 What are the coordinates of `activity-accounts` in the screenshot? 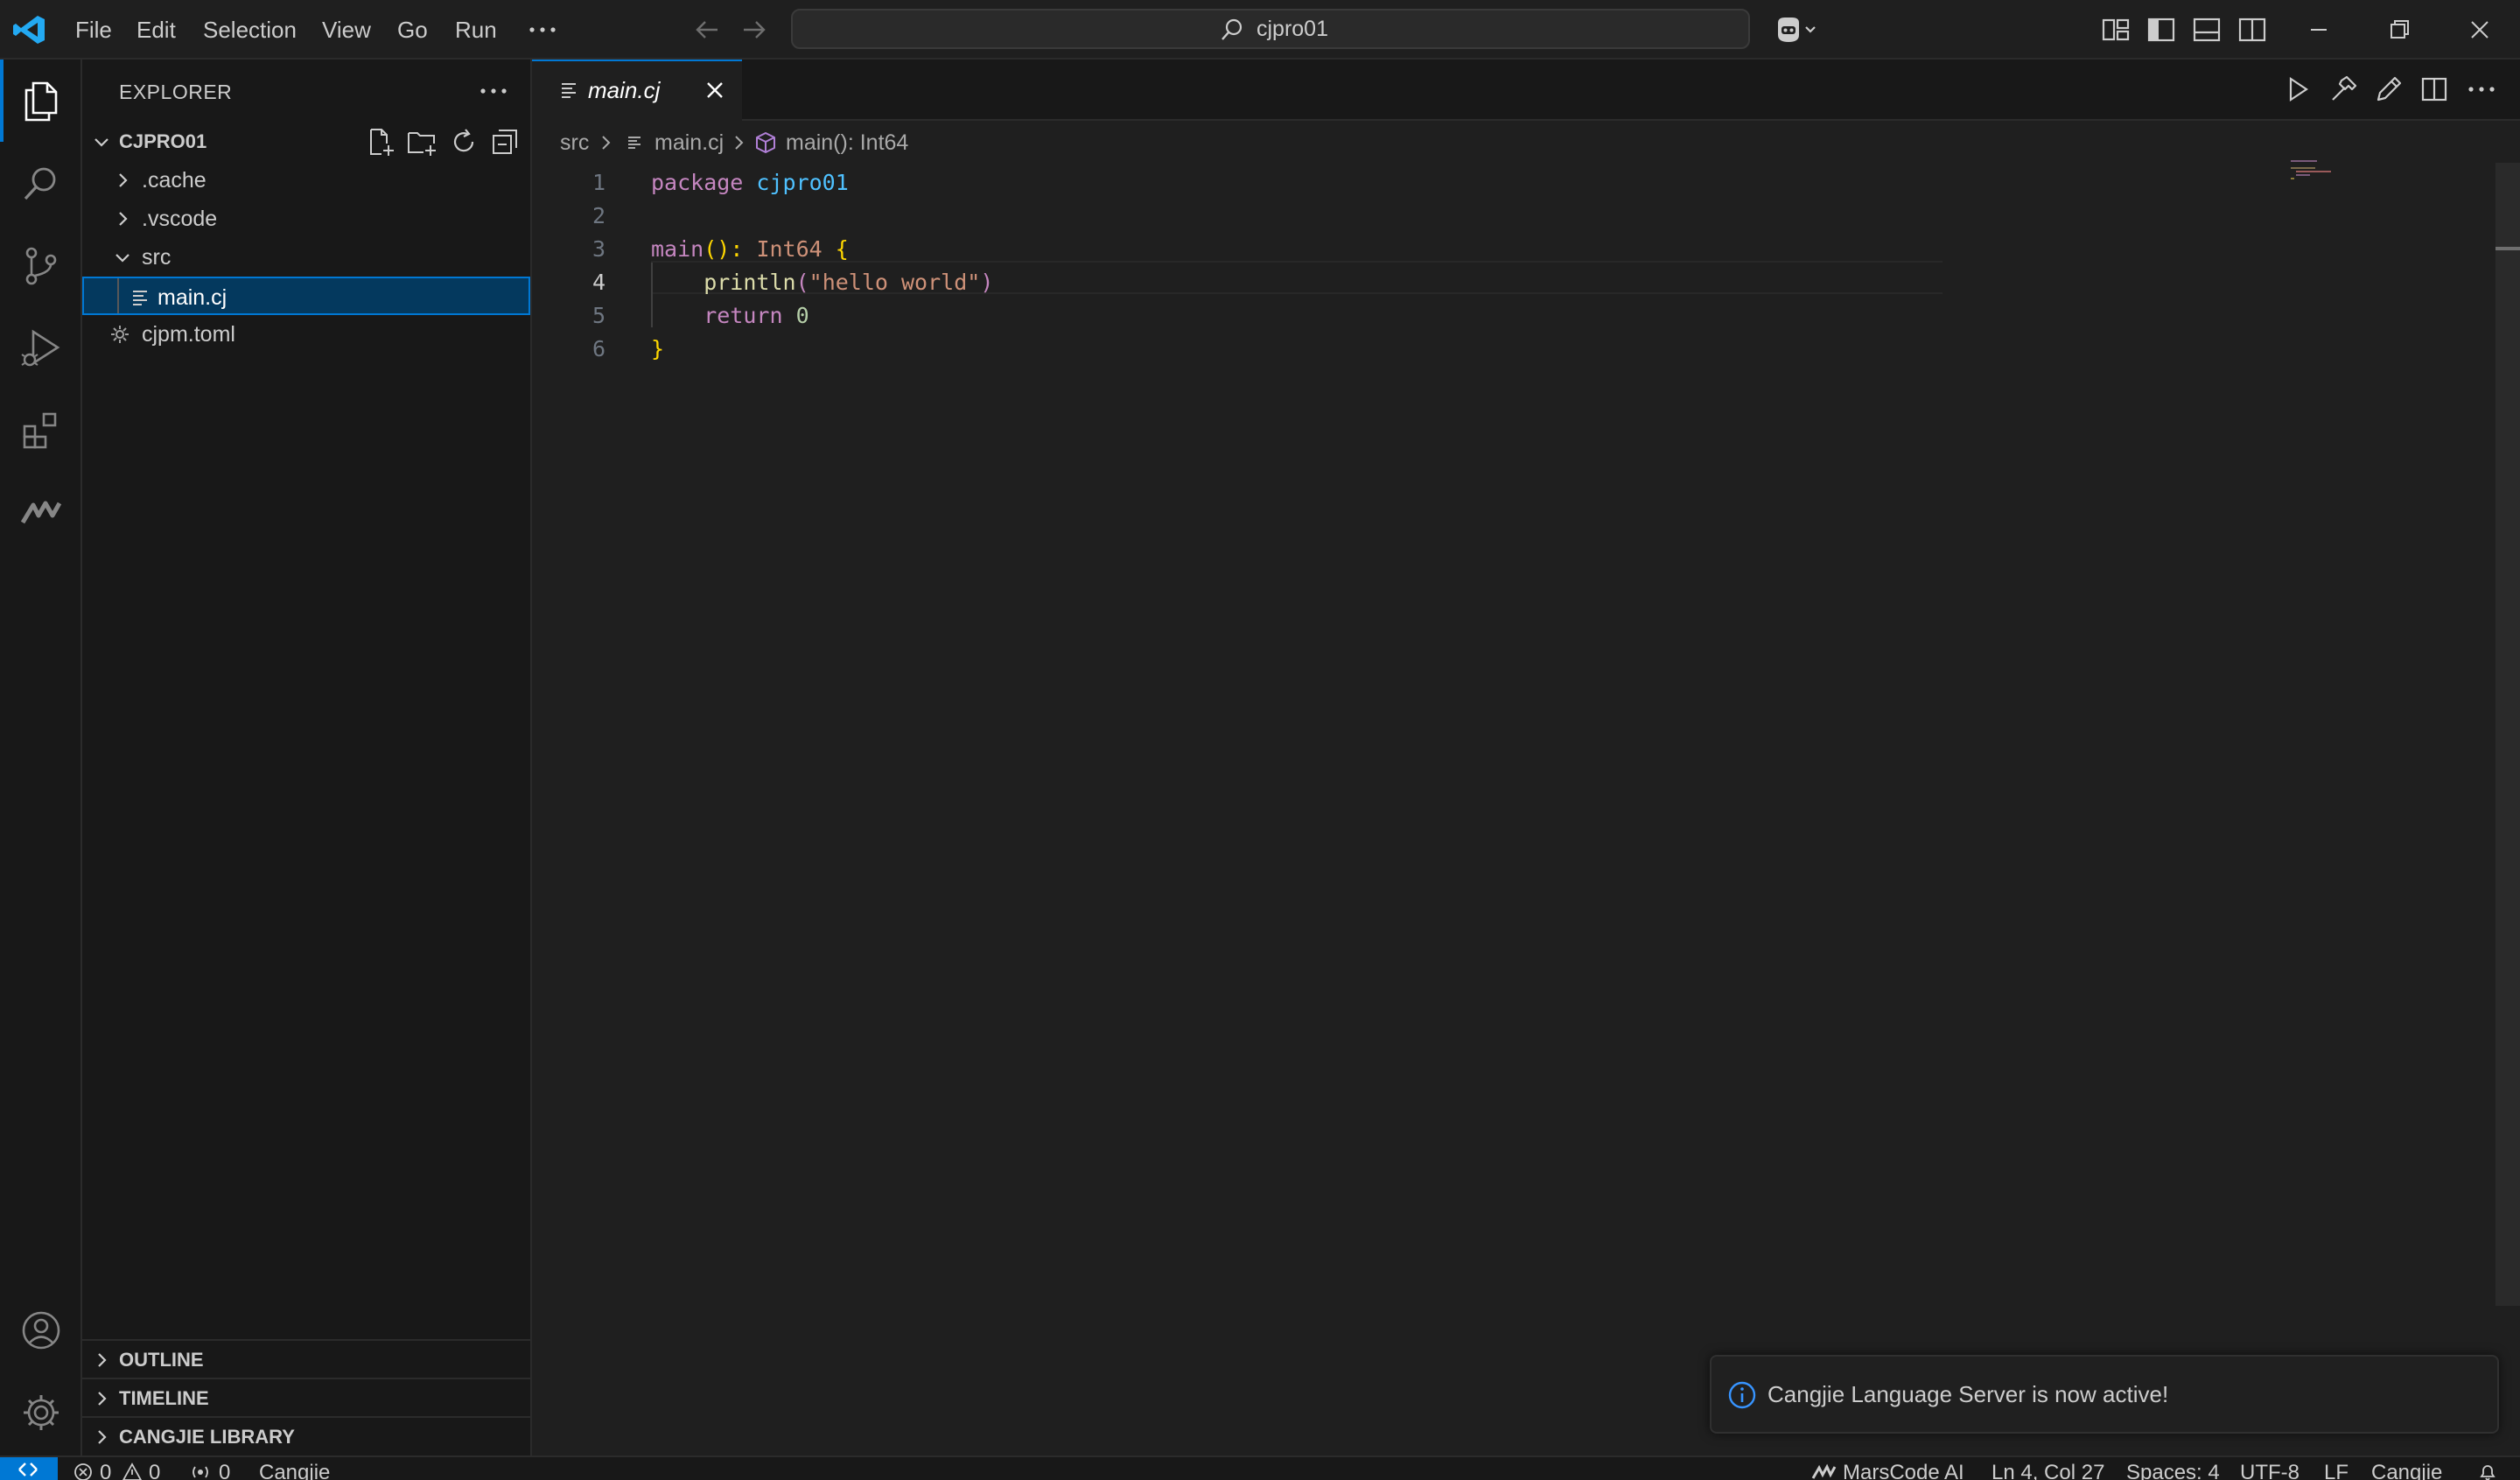 It's located at (40, 1329).